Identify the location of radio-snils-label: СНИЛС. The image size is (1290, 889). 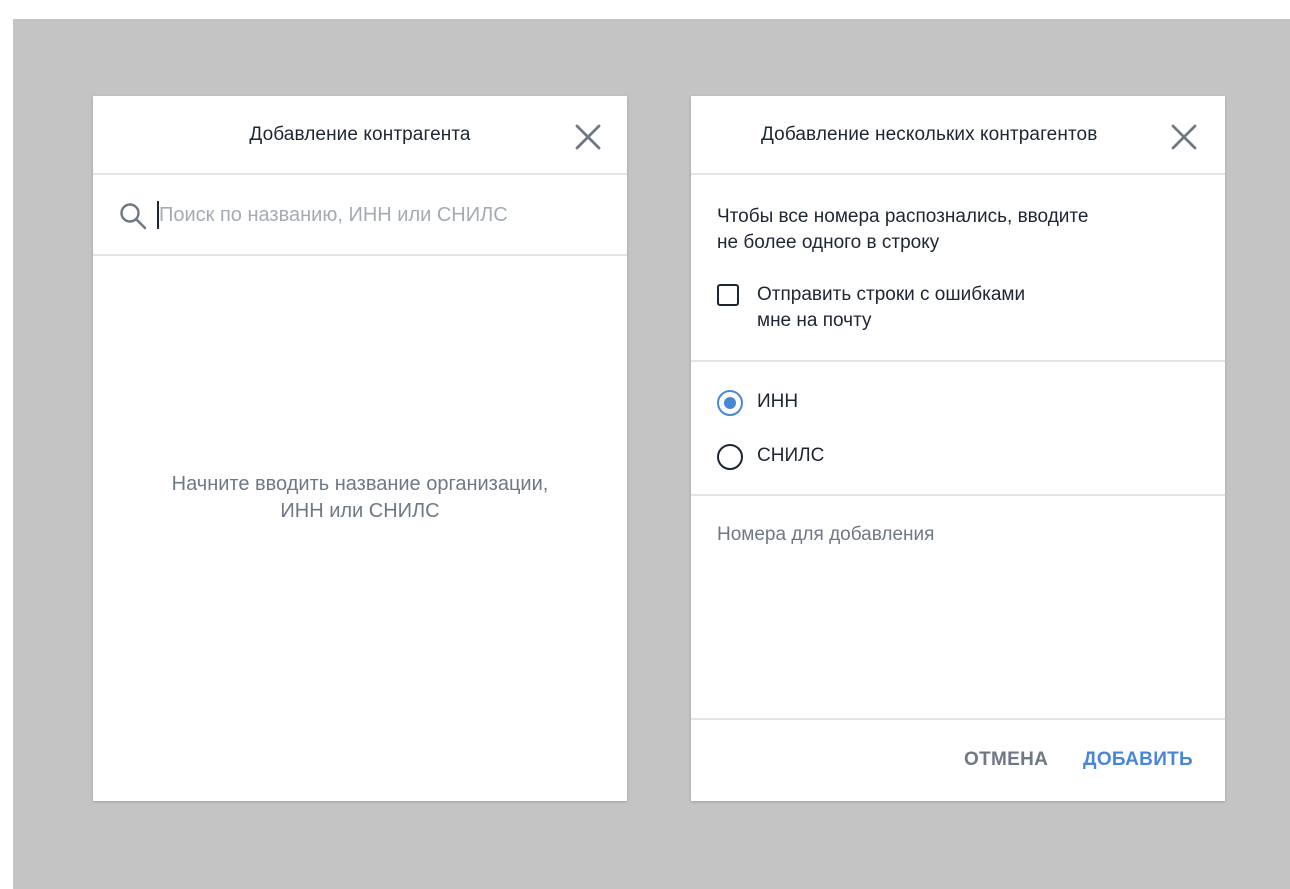
(791, 455).